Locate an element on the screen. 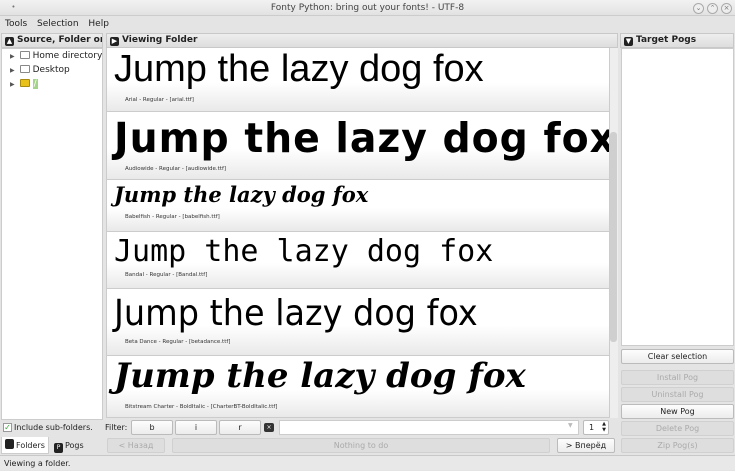 This screenshot has width=735, height=471. filter-bold-button: b is located at coordinates (152, 427).